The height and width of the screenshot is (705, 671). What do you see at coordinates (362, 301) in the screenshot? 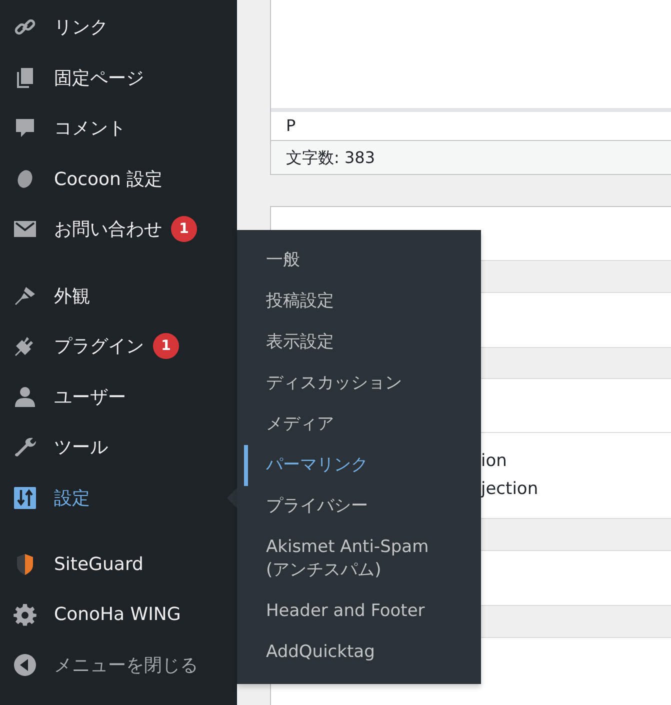
I see `submenu-item: 投稿設定` at bounding box center [362, 301].